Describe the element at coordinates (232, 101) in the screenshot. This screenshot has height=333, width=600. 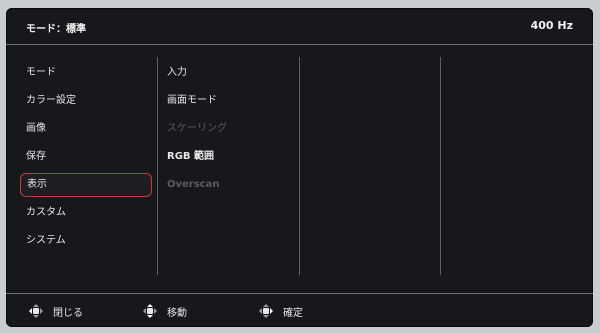
I see `submenu-item-screen-mode: 画面モード` at that location.